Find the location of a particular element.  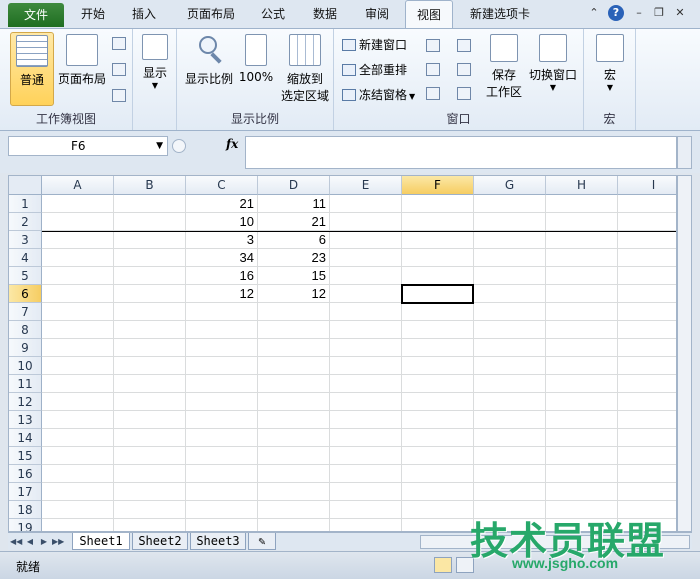

row-header-16: 16 is located at coordinates (25, 474).